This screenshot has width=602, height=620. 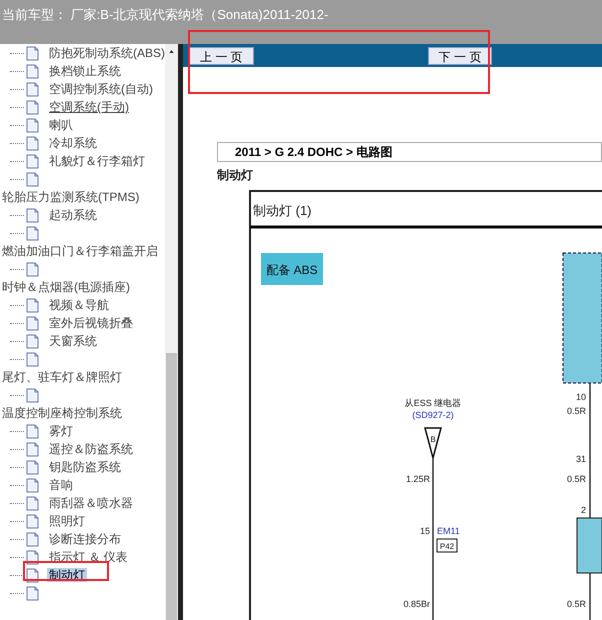 I want to click on tree-item: 喇叭, so click(x=61, y=125).